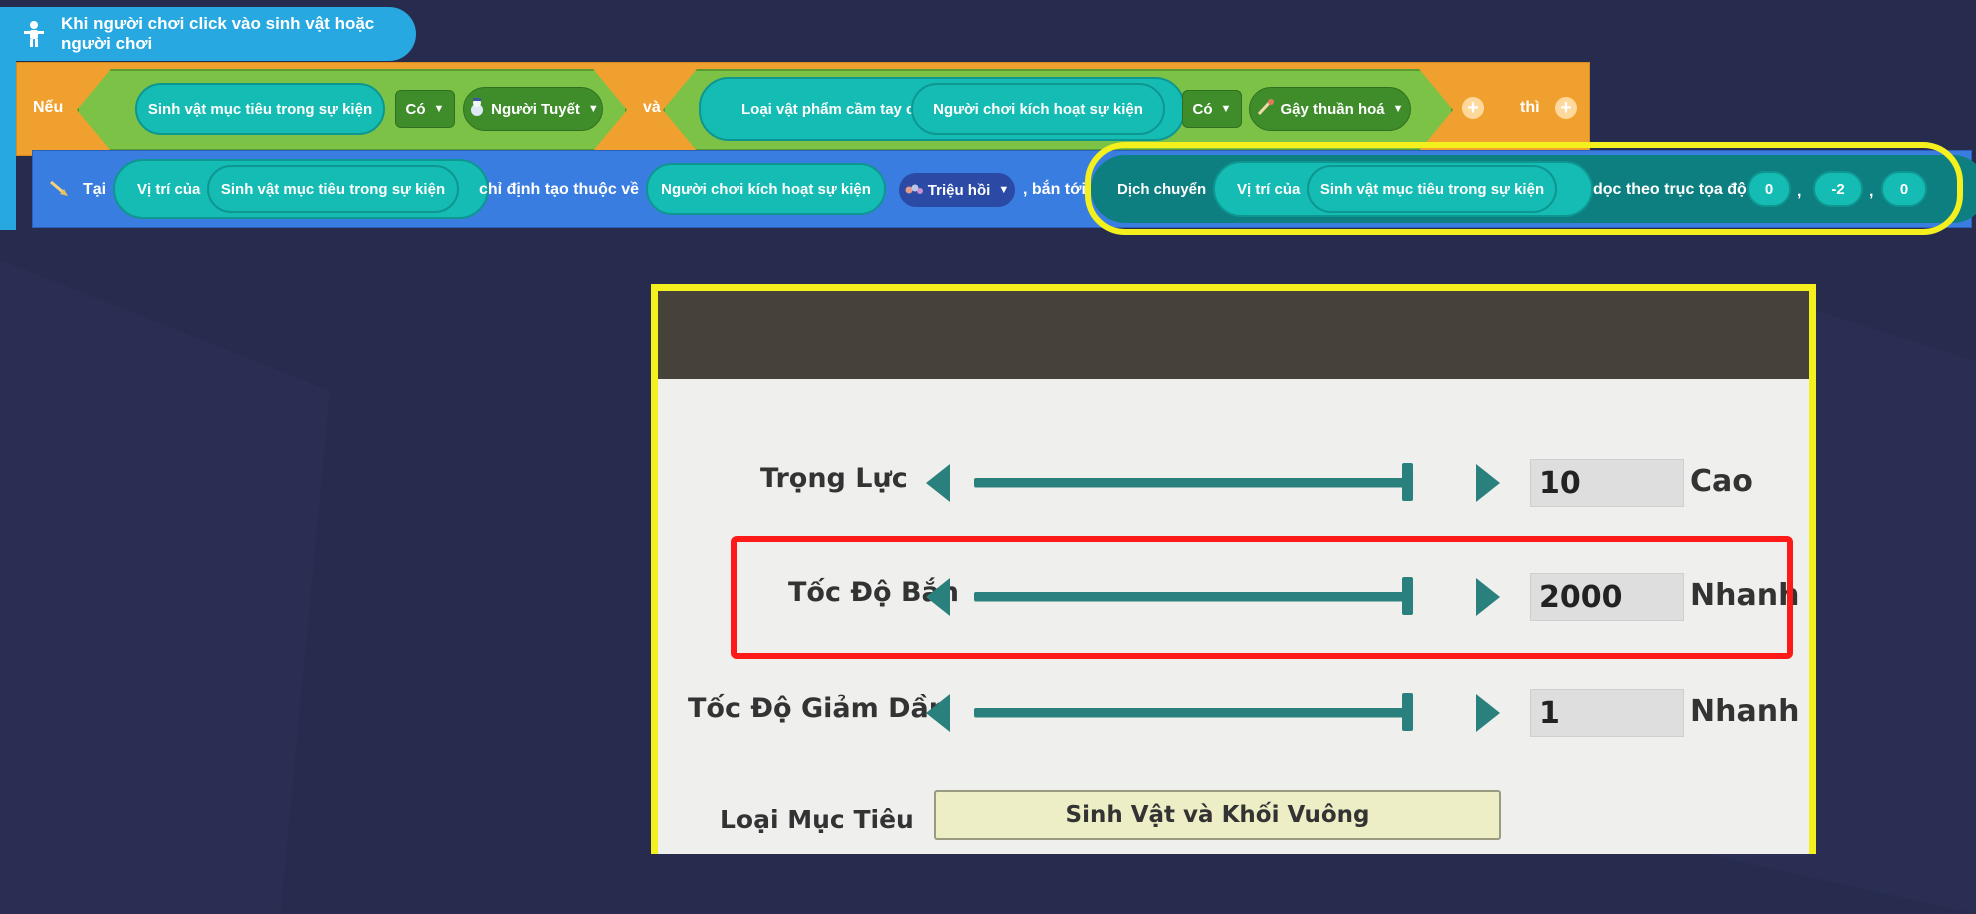  I want to click on creator-text: Người chơi kích hoạt sự kiện, so click(766, 189).